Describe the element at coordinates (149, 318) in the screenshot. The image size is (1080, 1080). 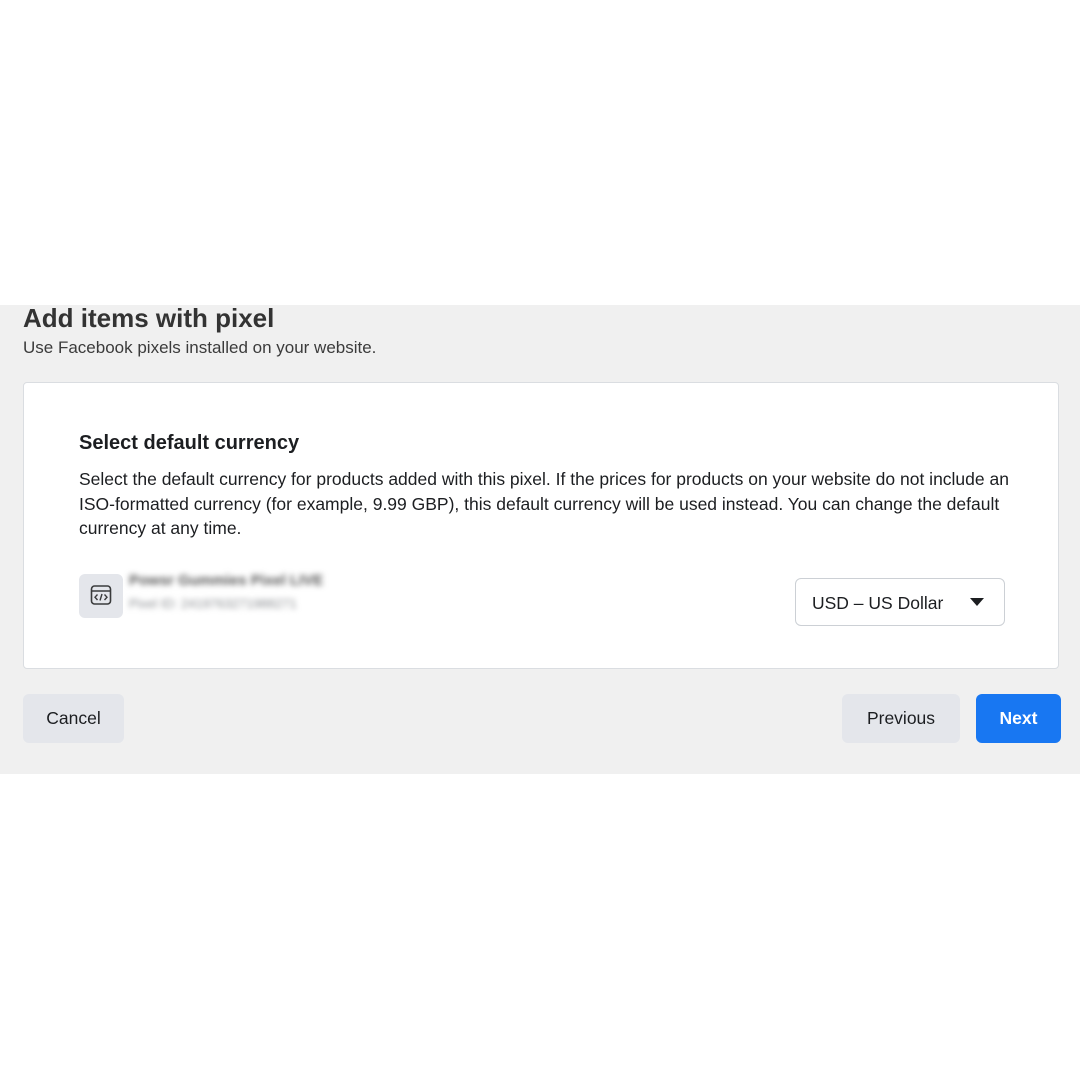
I see `page-title: Add items with pixel` at that location.